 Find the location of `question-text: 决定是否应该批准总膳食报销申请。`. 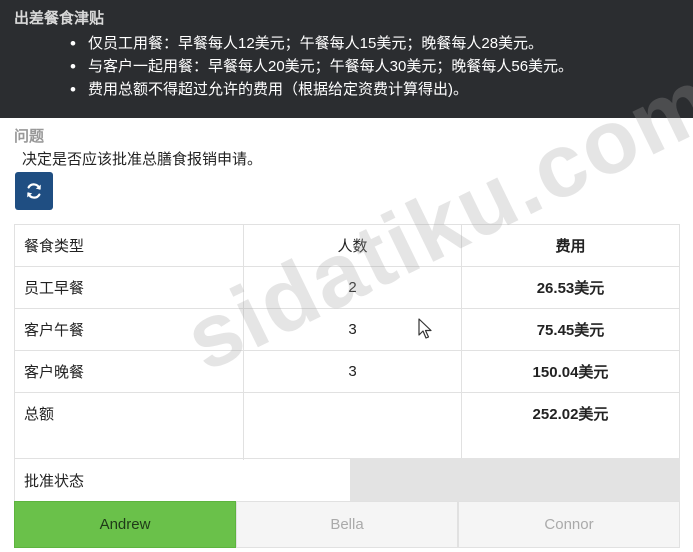

question-text: 决定是否应该批准总膳食报销申请。 is located at coordinates (142, 159).